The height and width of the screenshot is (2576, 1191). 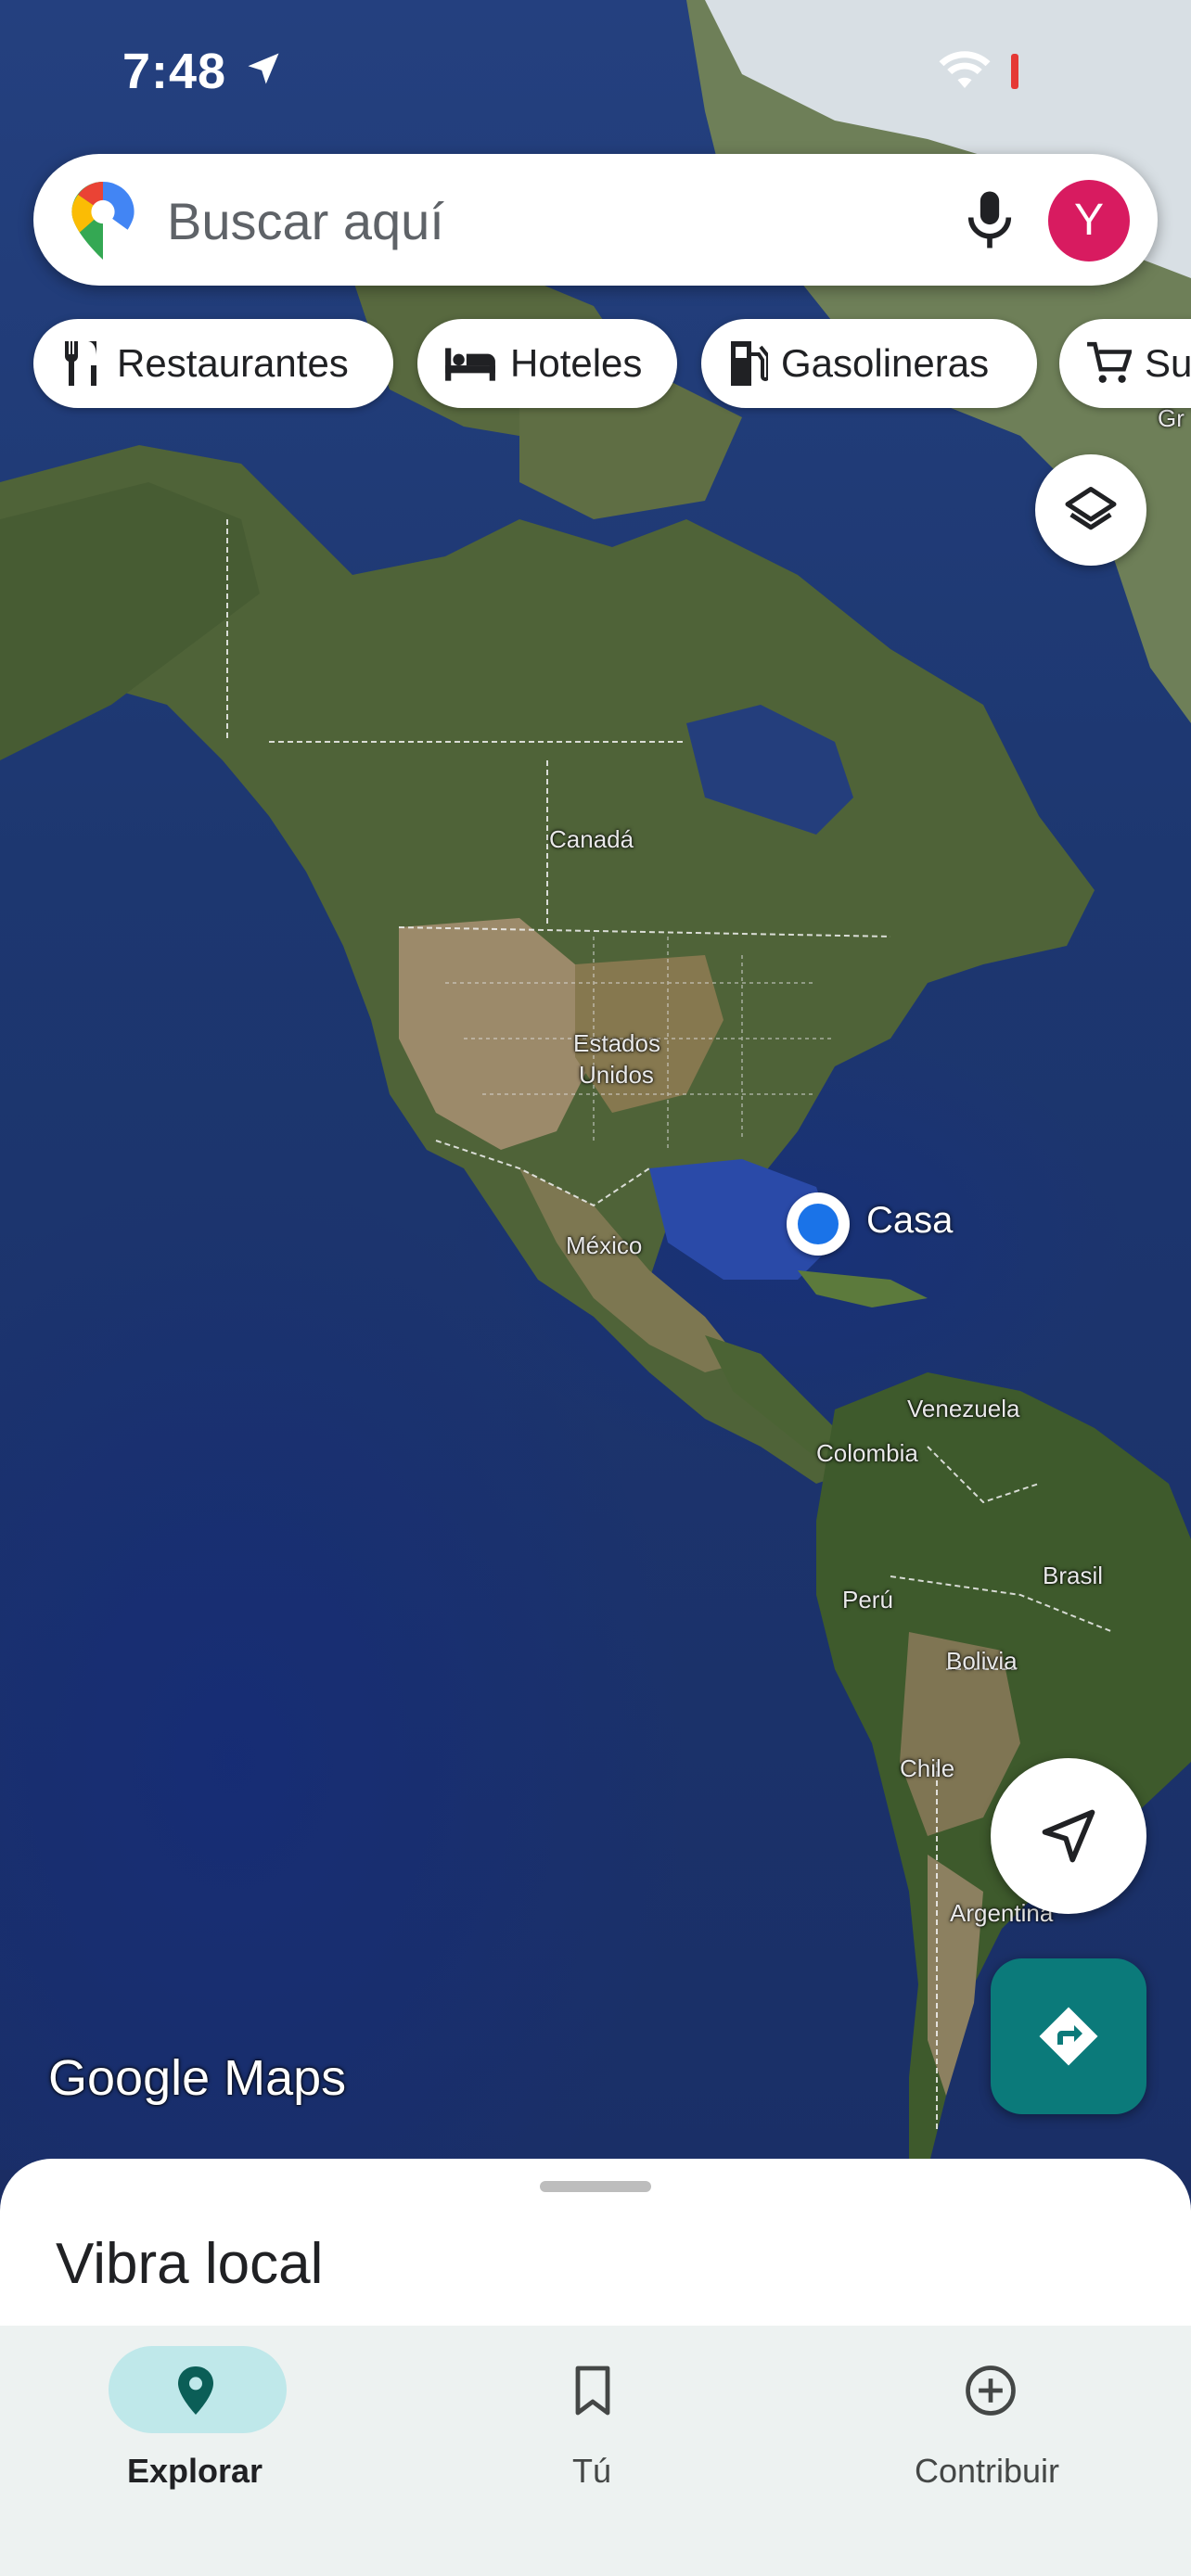 I want to click on directions-button, so click(x=1068, y=2036).